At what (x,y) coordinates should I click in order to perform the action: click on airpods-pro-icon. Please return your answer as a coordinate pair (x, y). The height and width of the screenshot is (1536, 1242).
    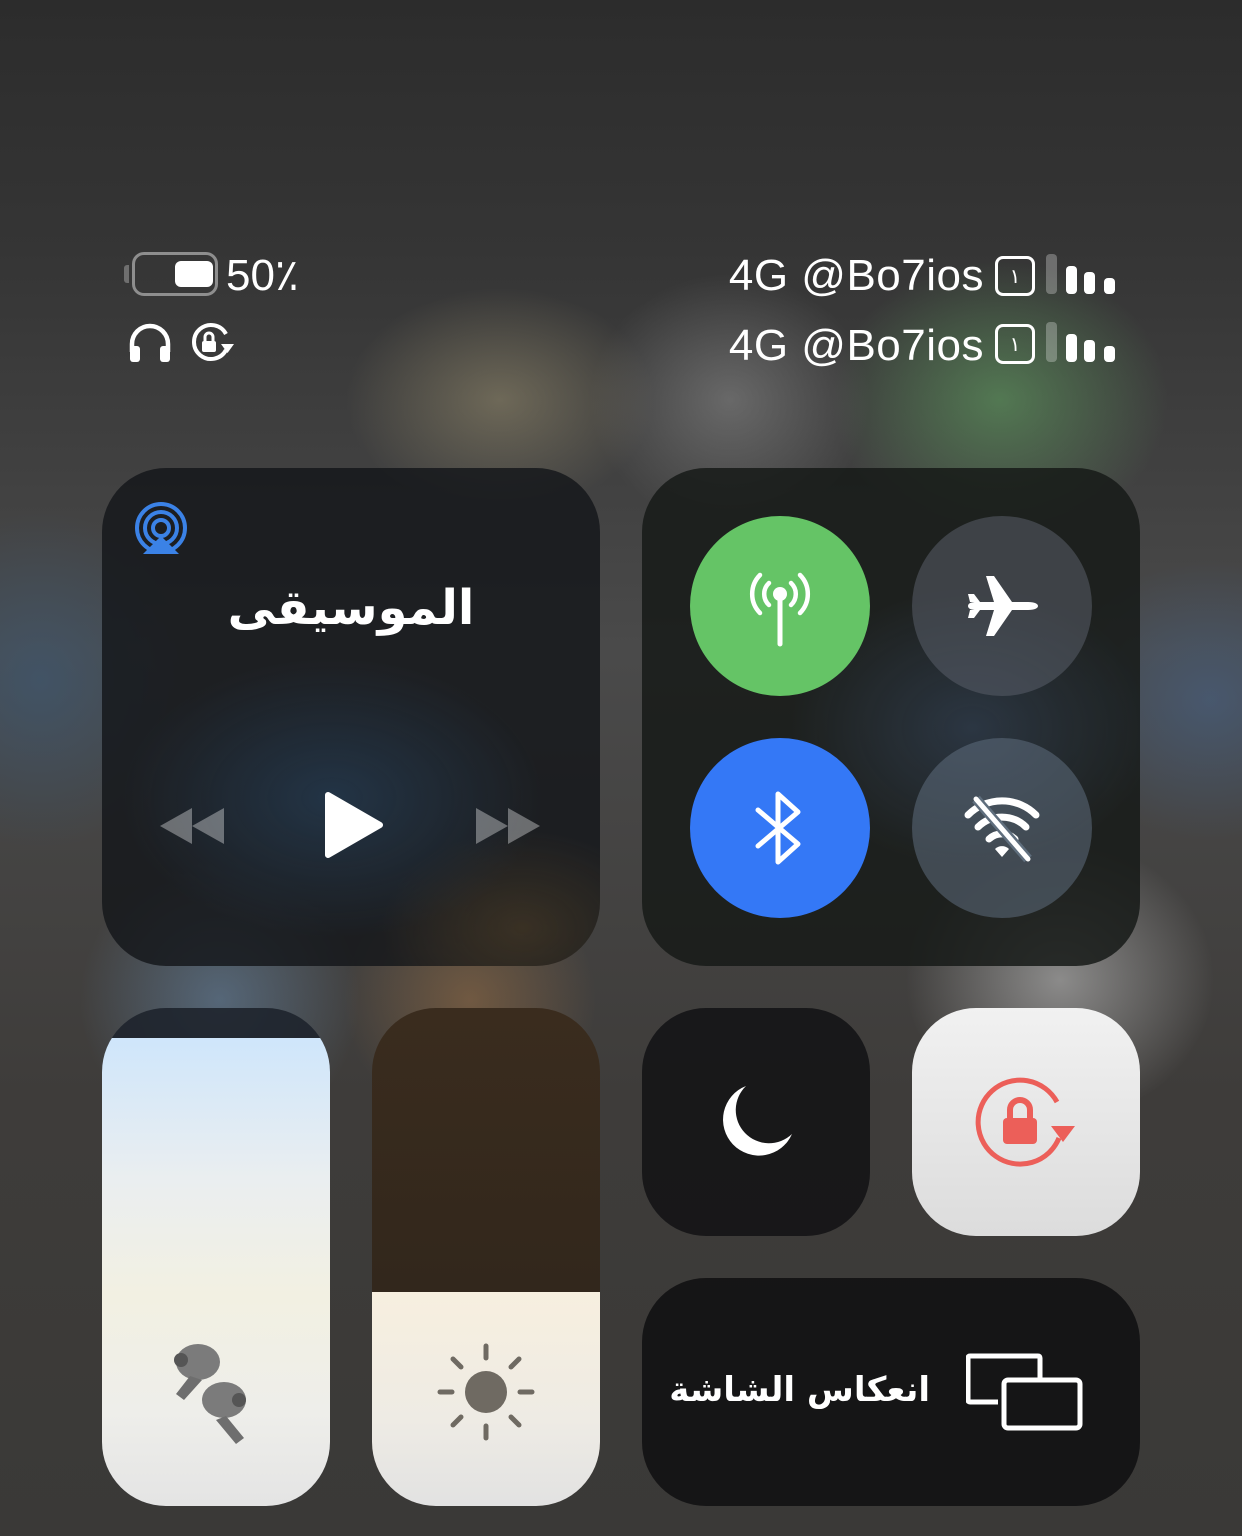
    Looking at the image, I should click on (210, 1394).